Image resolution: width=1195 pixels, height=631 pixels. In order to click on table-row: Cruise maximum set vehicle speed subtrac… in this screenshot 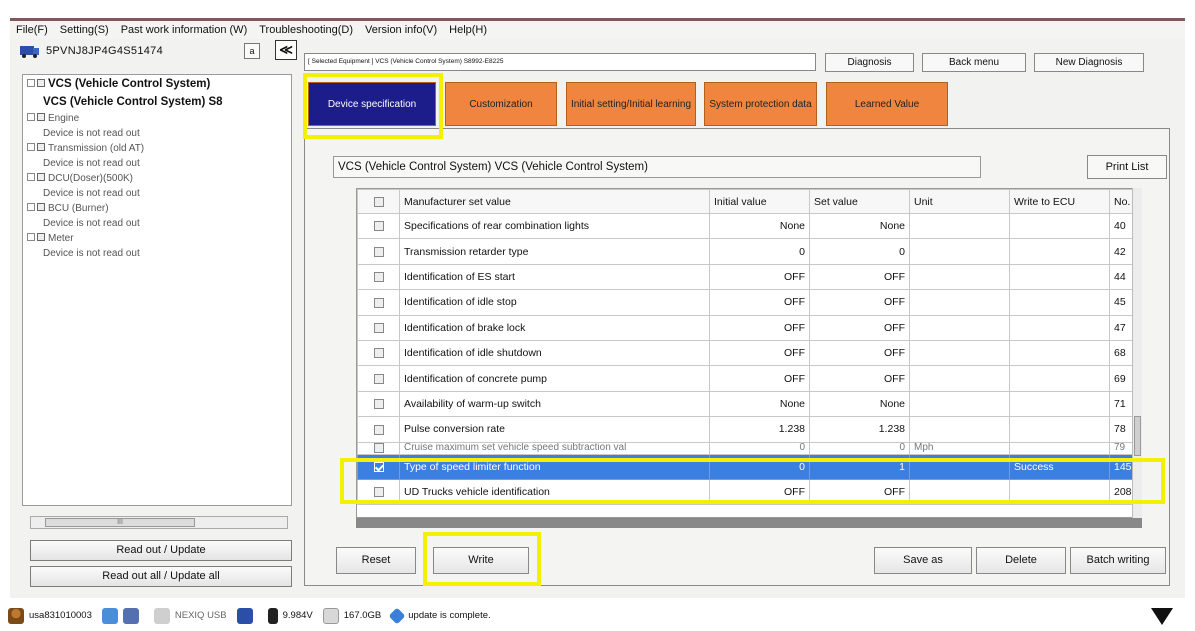, I will do `click(745, 448)`.